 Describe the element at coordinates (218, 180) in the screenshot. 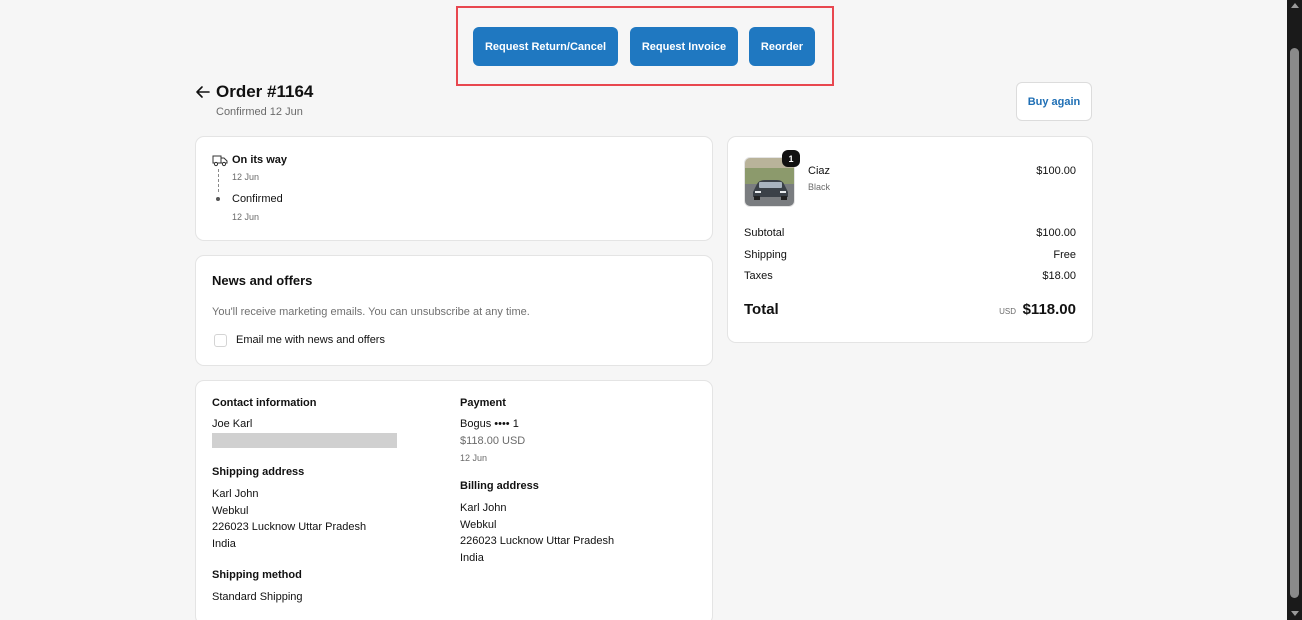

I see `timeline-connector` at that location.